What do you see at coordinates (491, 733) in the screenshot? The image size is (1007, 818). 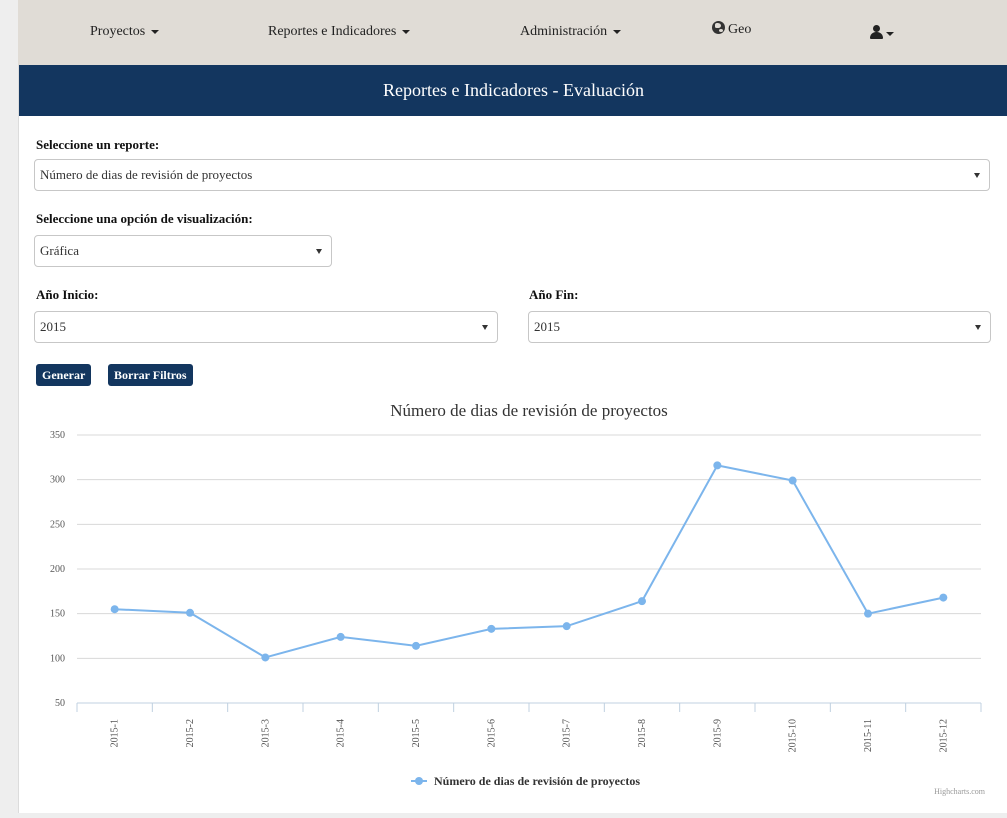 I see `x-tick-label: 2015-6` at bounding box center [491, 733].